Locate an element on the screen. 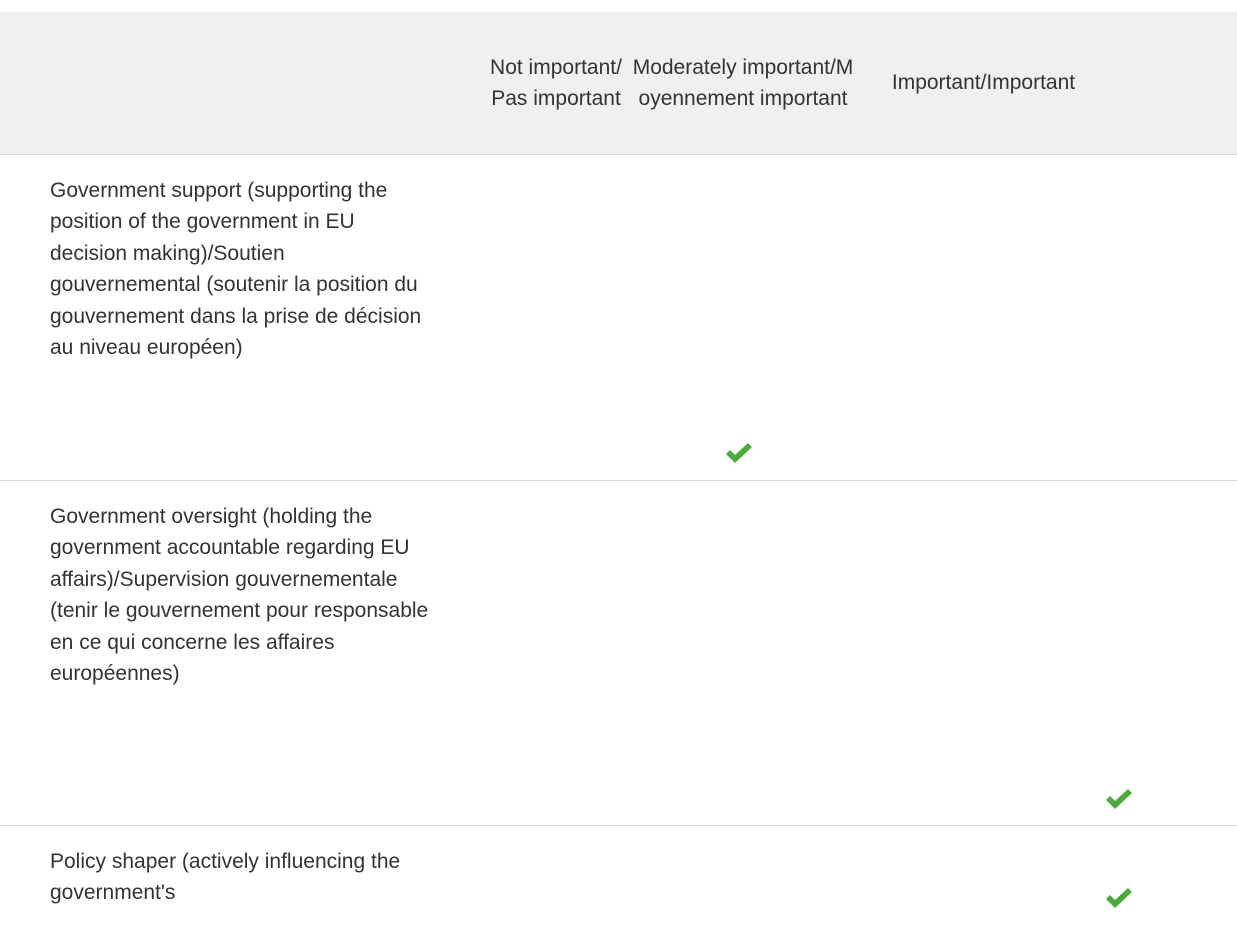 The width and height of the screenshot is (1237, 945). header-important-label: Important/Important is located at coordinates (983, 83).